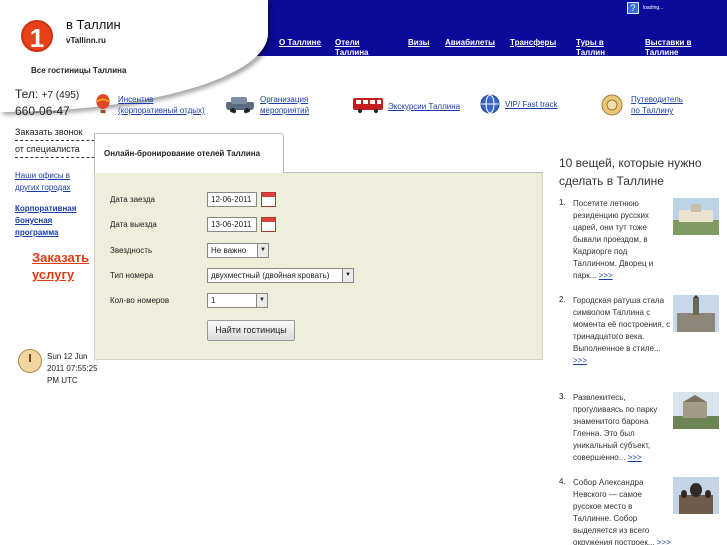 The width and height of the screenshot is (727, 545). What do you see at coordinates (562, 299) in the screenshot?
I see `list-item-number: 2.` at bounding box center [562, 299].